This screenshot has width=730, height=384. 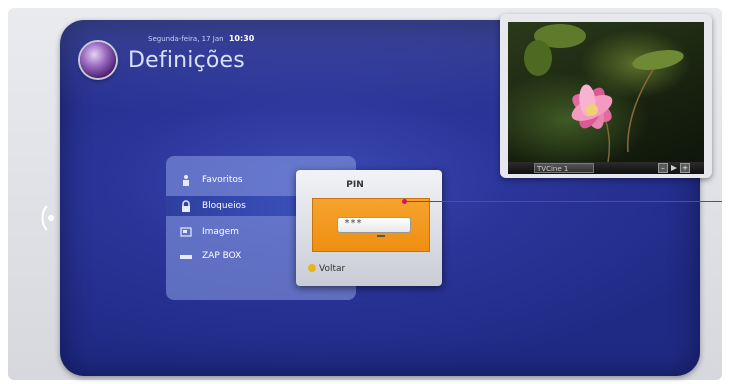 I want to click on date-time: Segunda-feira, 17 Jan 10:30, so click(x=201, y=38).